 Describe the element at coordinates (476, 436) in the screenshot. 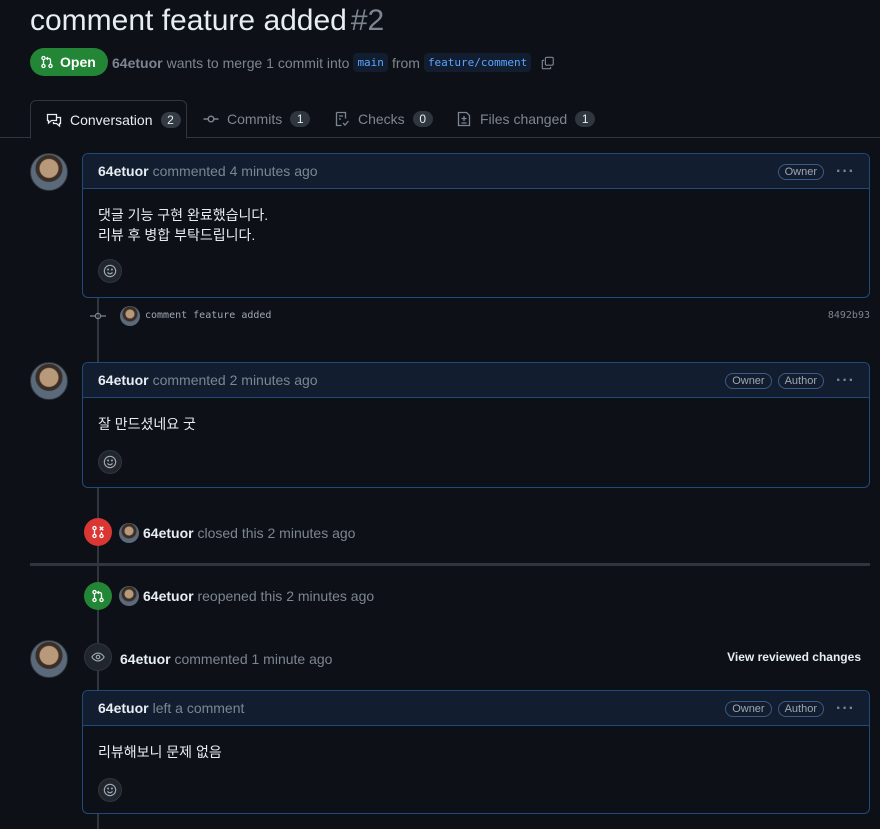

I see `comment-body: 잘 만드셨네요 굿` at that location.